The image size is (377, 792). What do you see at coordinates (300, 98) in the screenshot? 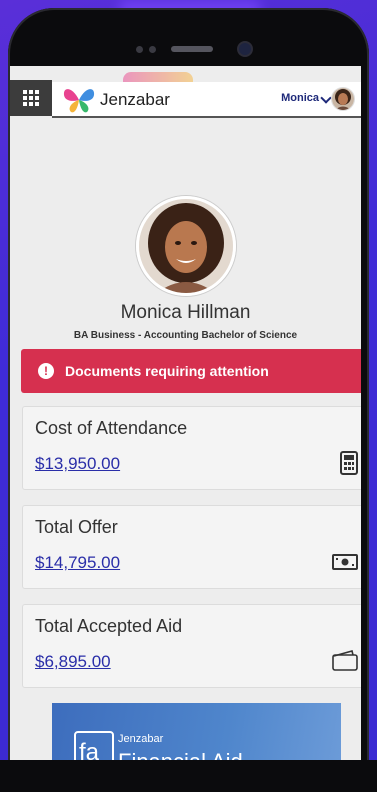
I see `user-menu-name: Monica` at bounding box center [300, 98].